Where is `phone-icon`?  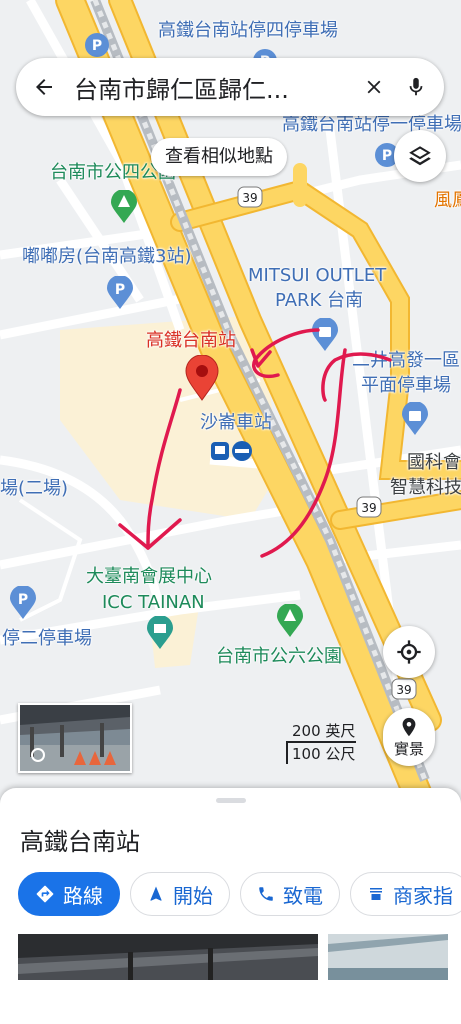 phone-icon is located at coordinates (266, 894).